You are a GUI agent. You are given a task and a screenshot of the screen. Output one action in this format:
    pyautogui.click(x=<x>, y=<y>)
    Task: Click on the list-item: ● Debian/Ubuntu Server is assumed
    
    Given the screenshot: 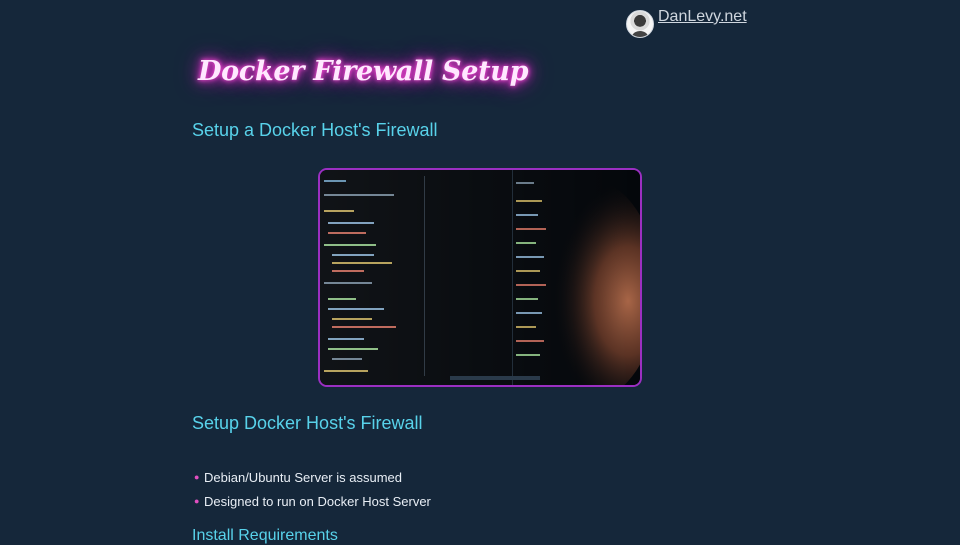 What is the action you would take?
    pyautogui.click(x=312, y=477)
    